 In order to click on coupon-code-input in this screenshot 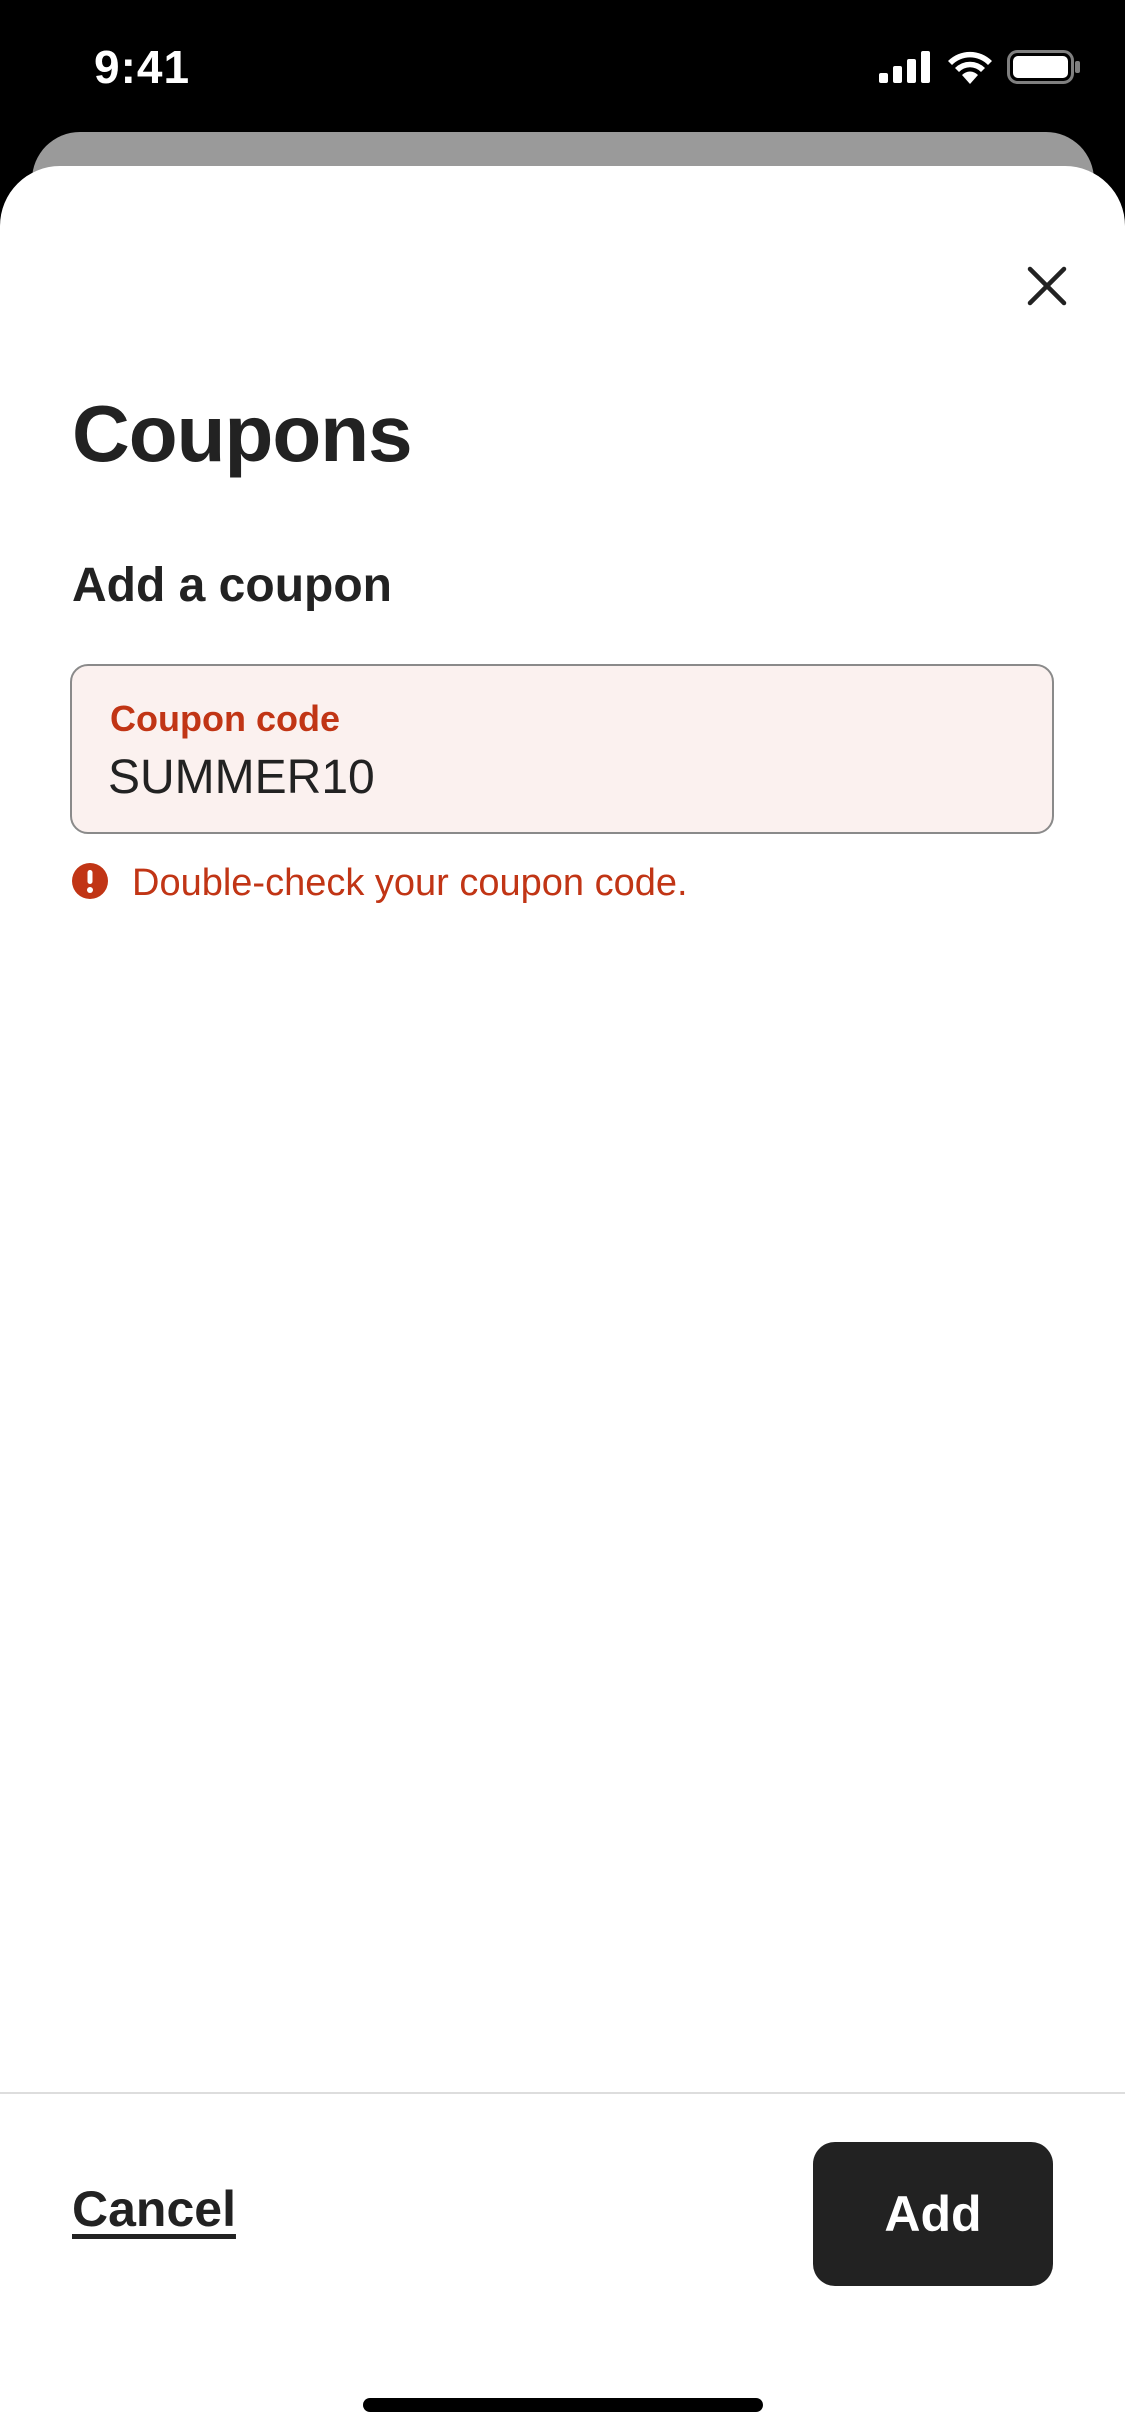, I will do `click(558, 777)`.